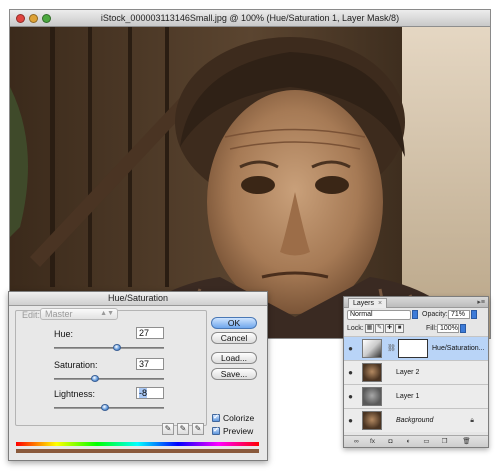  Describe the element at coordinates (474, 314) in the screenshot. I see `opacity-arrow-icon` at that location.